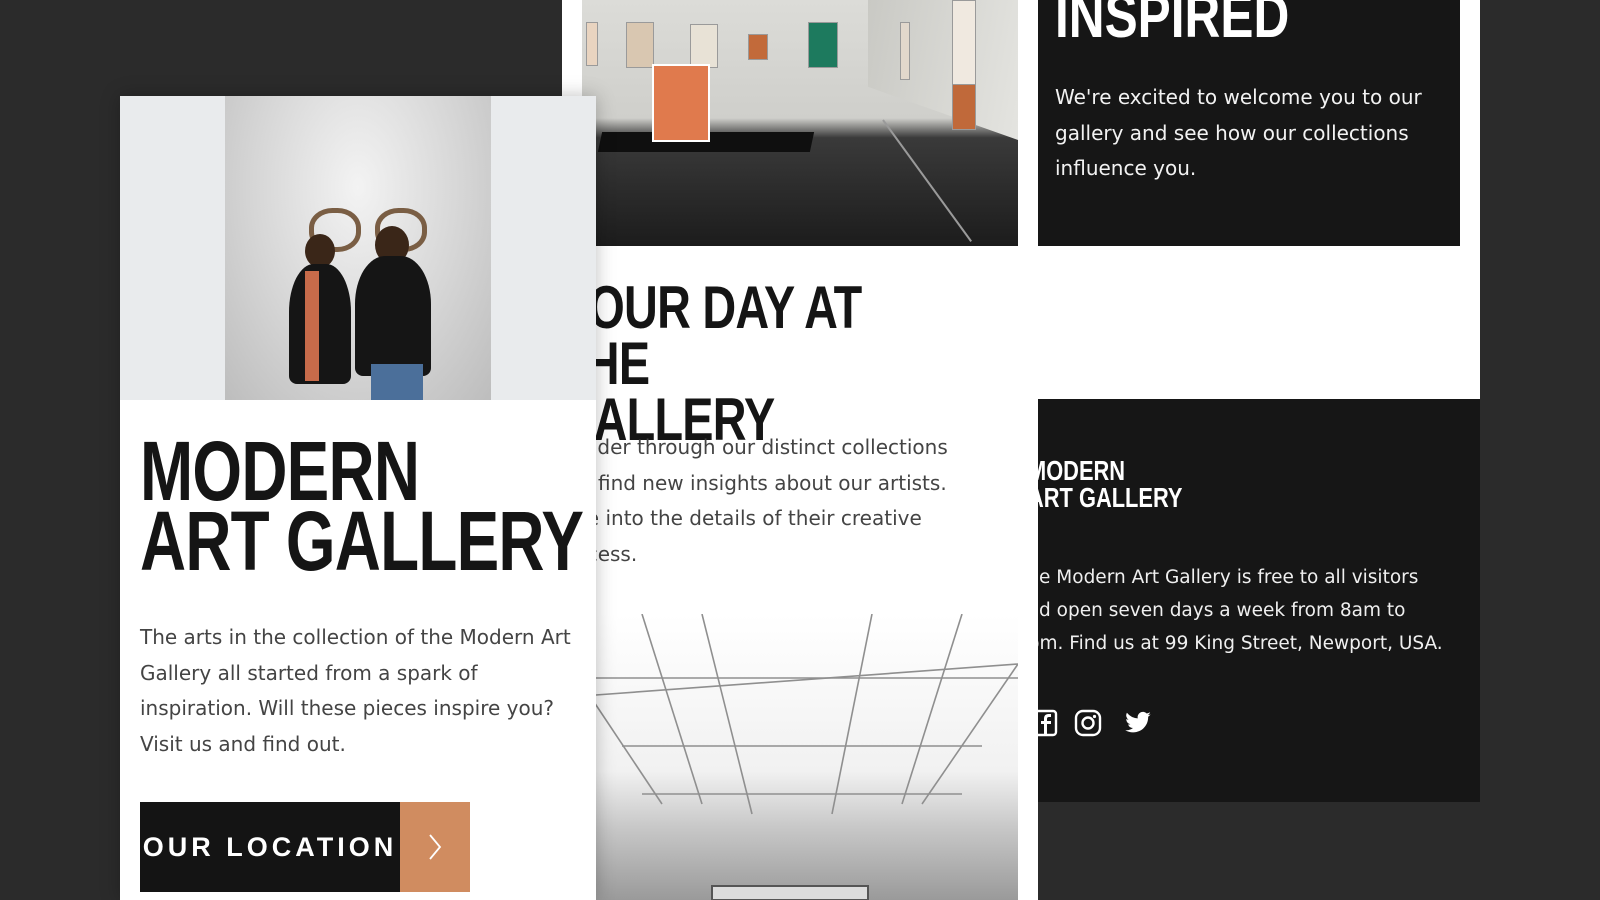 Image resolution: width=1600 pixels, height=900 pixels. Describe the element at coordinates (1048, 723) in the screenshot. I see `facebook-icon` at that location.